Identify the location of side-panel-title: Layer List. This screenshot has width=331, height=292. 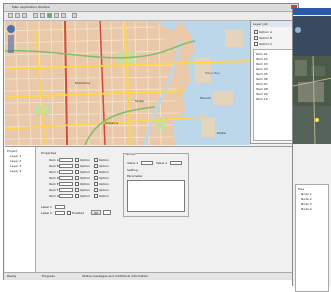
(260, 24).